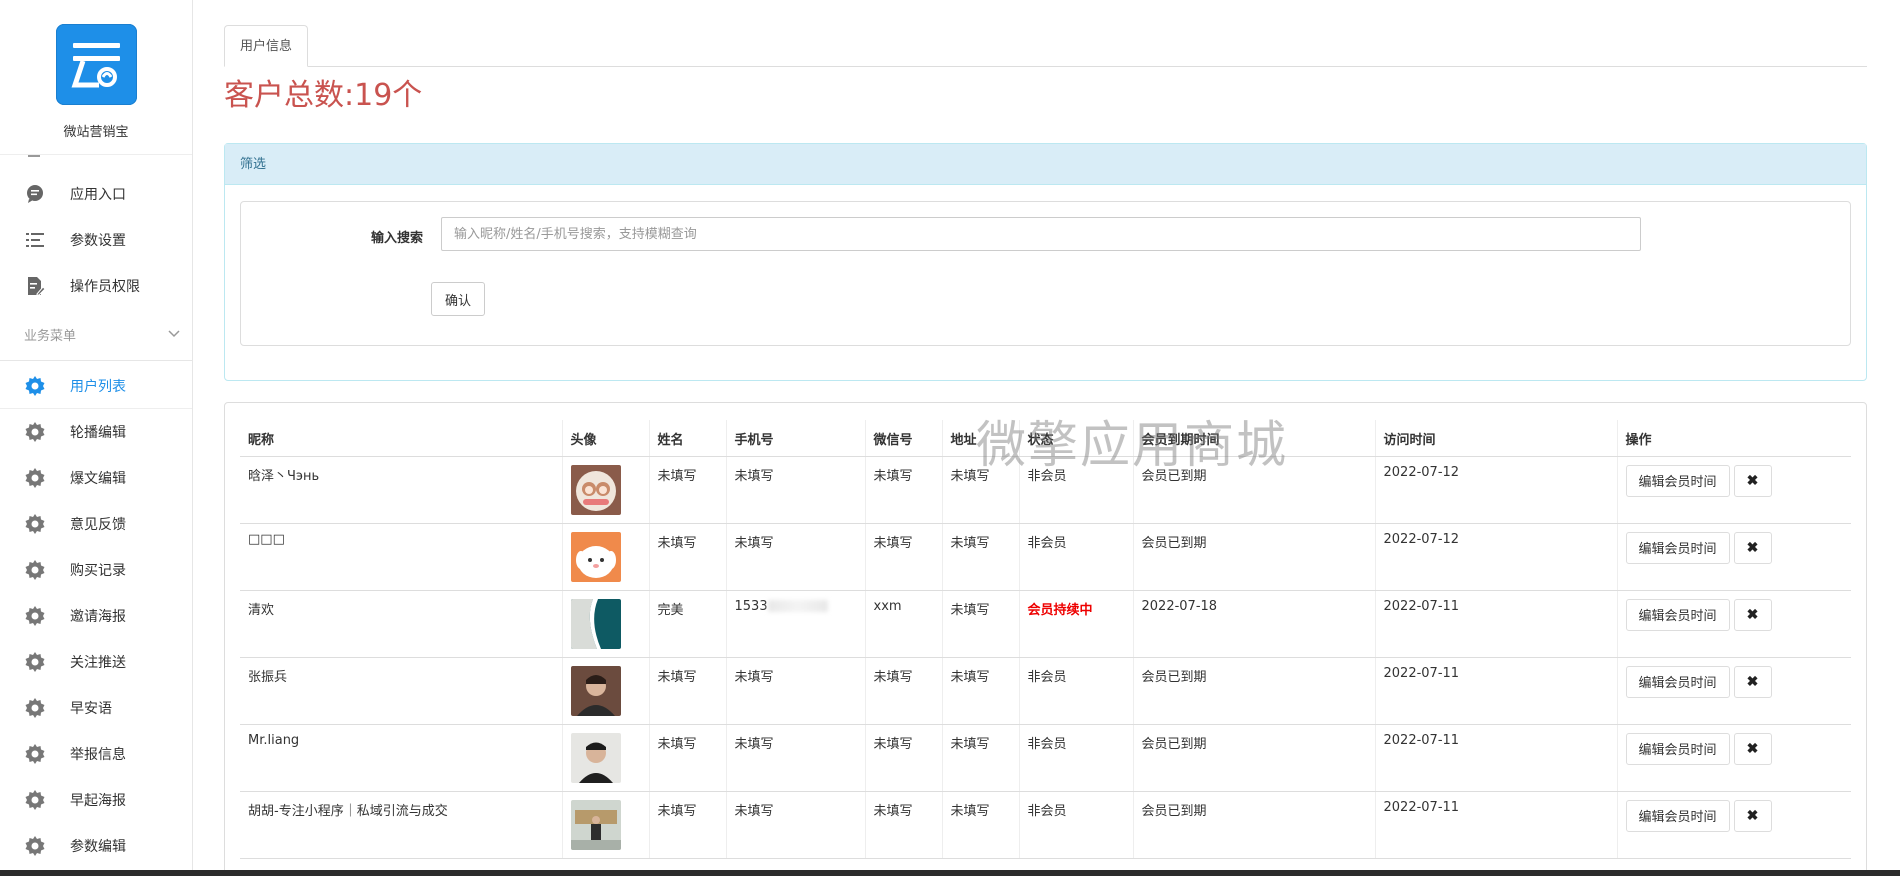  Describe the element at coordinates (35, 286) in the screenshot. I see `edit-document-icon` at that location.